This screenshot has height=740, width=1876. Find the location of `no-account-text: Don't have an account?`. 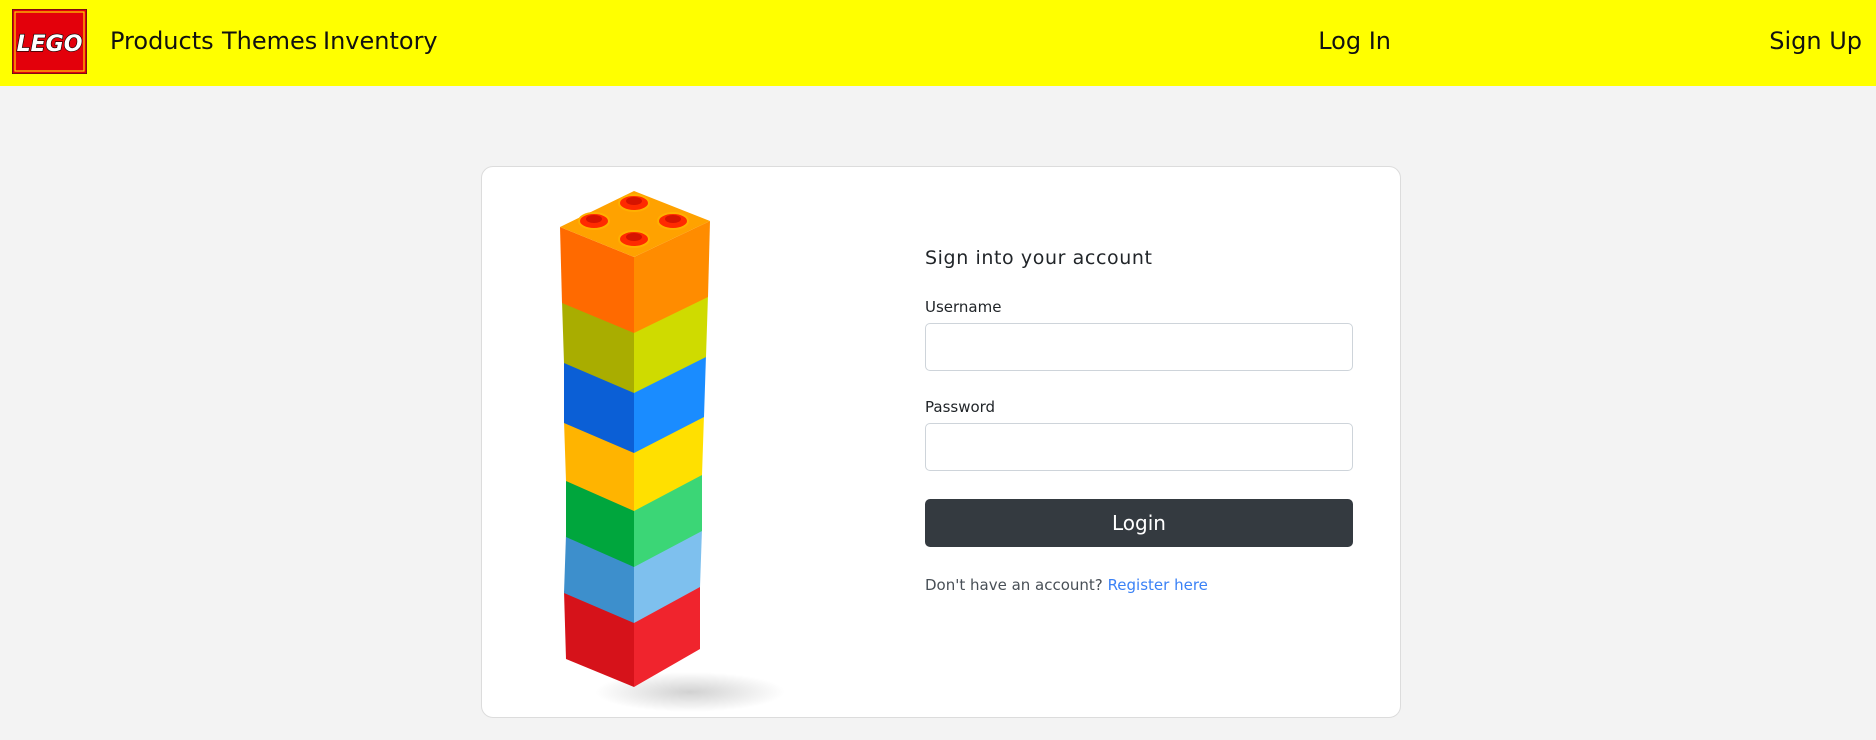

no-account-text: Don't have an account? is located at coordinates (1014, 585).